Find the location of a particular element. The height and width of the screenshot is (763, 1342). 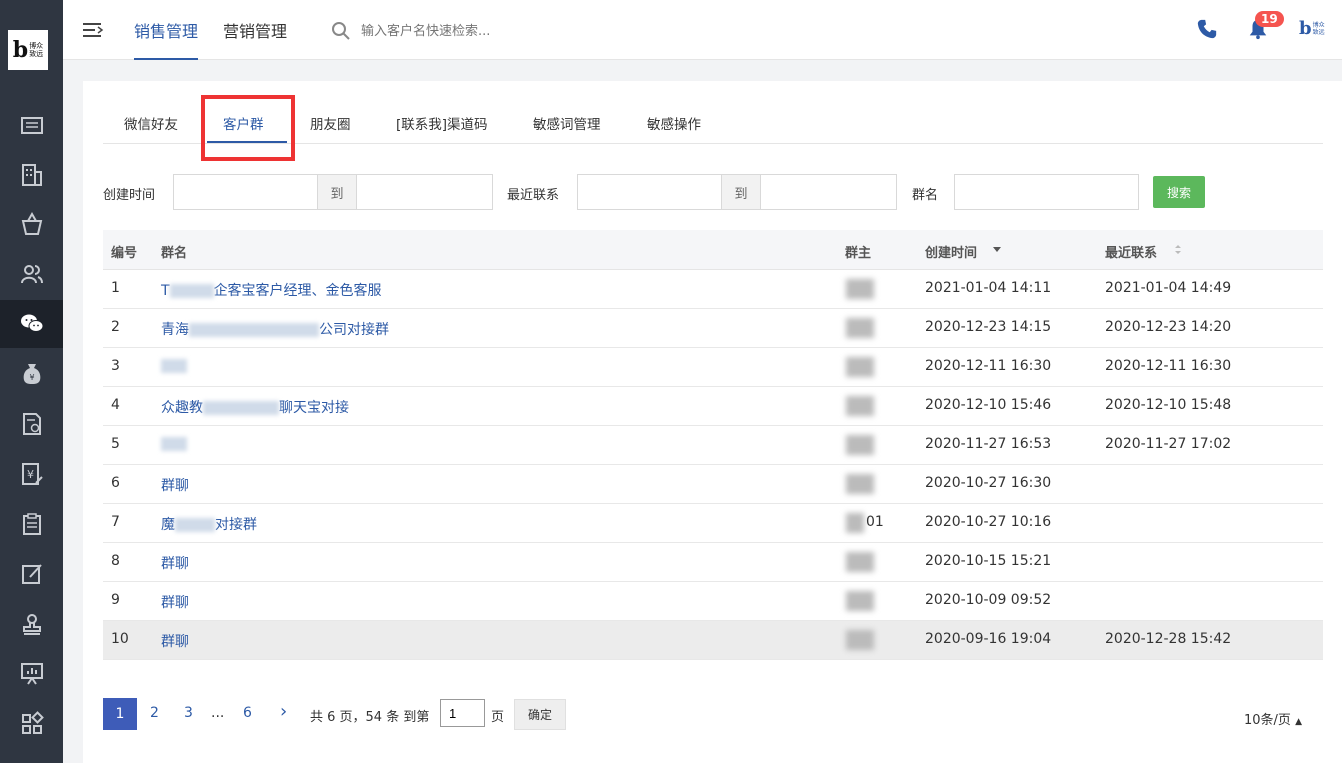

table-header: 编号 群名 群主 创建时间 最近联系 is located at coordinates (713, 250).